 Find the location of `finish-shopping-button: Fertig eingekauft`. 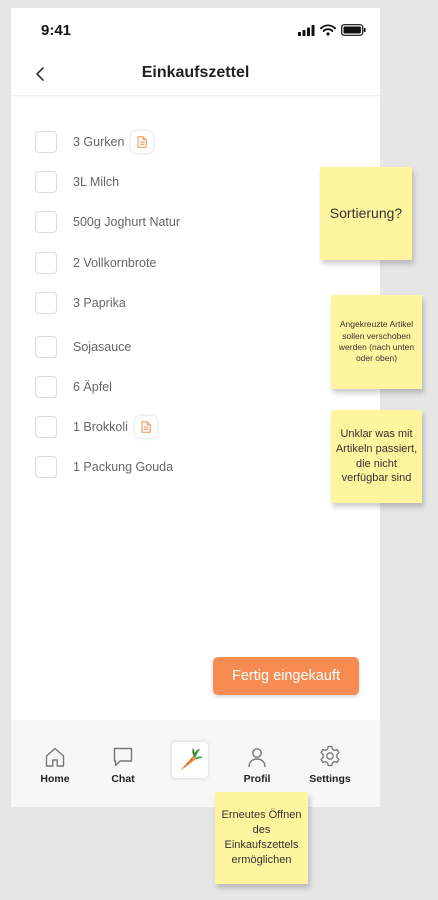

finish-shopping-button: Fertig eingekauft is located at coordinates (286, 676).